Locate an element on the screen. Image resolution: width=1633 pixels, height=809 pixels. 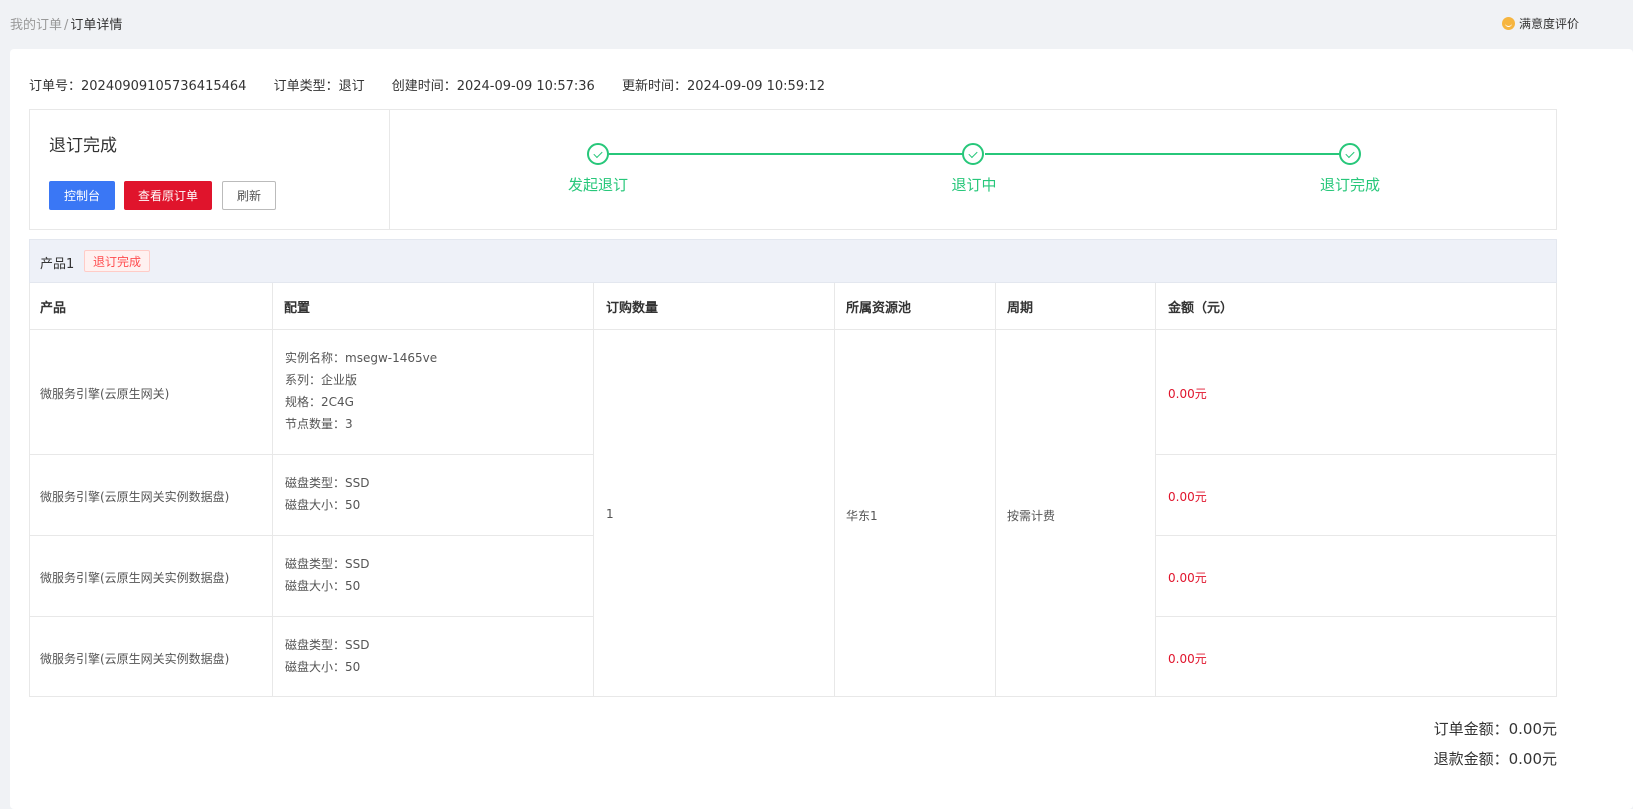
top-bar: 我的订单 / 订单详情 满意度评价 is located at coordinates (816, 23).